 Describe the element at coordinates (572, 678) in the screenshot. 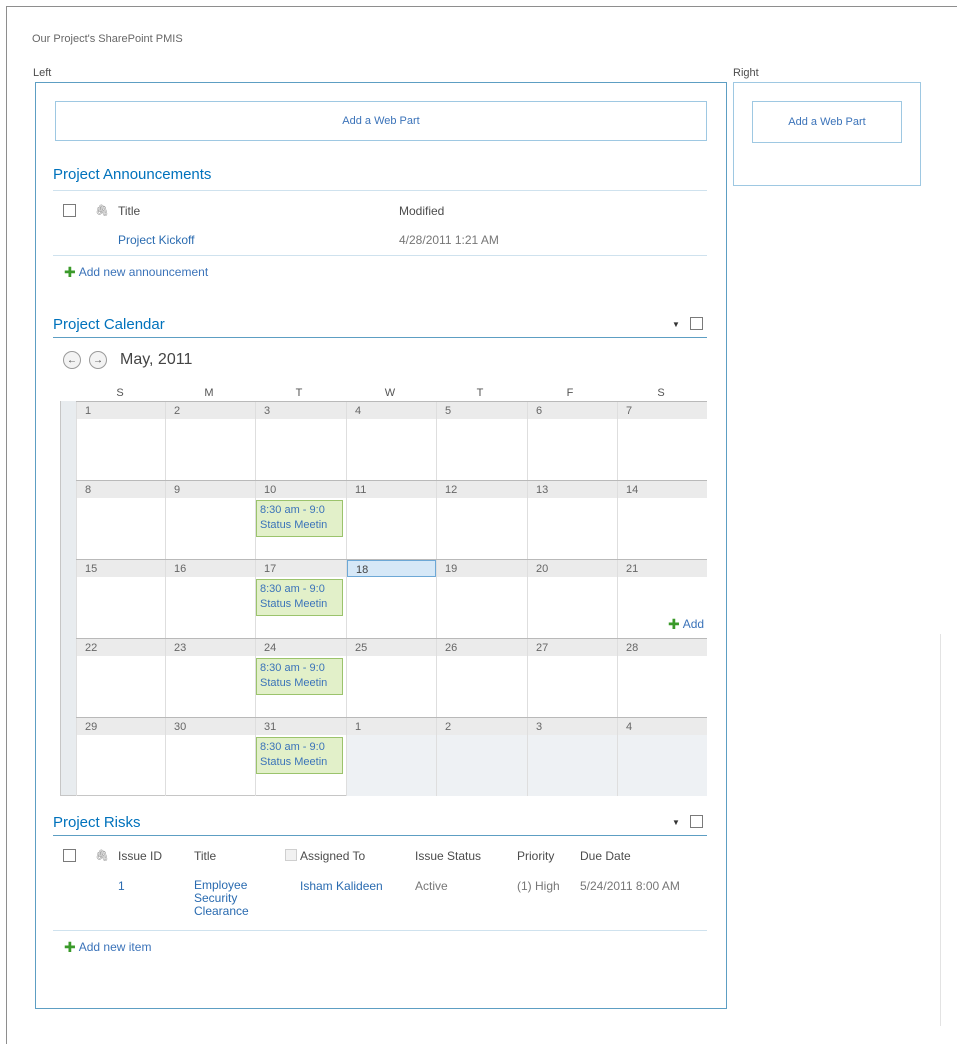

I see `calendar-day-cell: 27` at that location.